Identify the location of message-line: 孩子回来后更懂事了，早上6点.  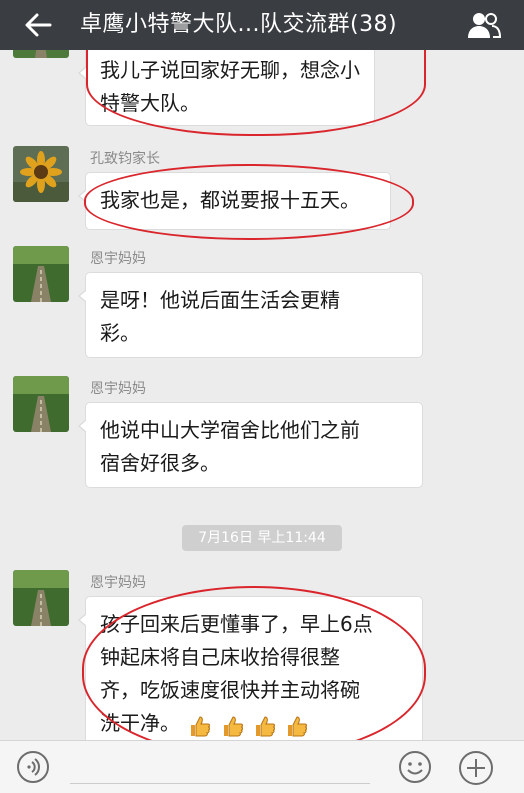
(236, 624).